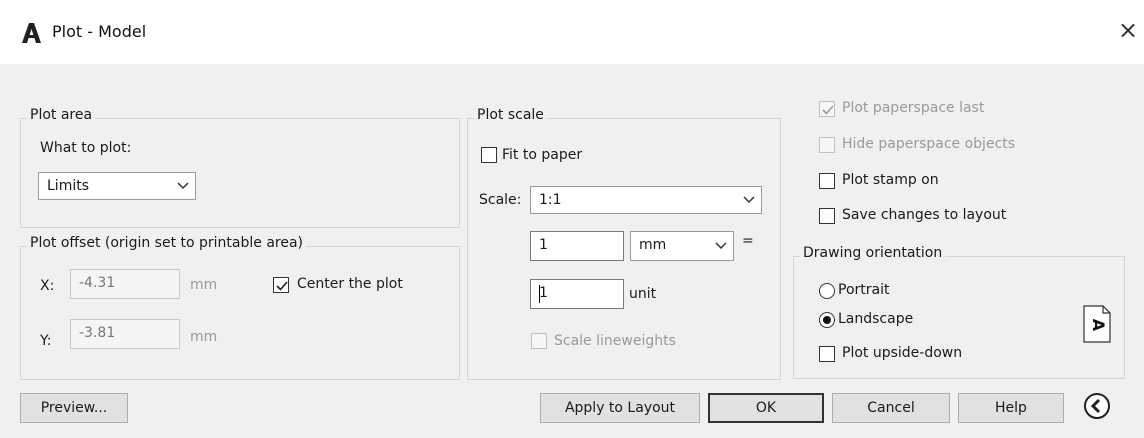  What do you see at coordinates (890, 180) in the screenshot?
I see `plot-stamp-label: Plot stamp on` at bounding box center [890, 180].